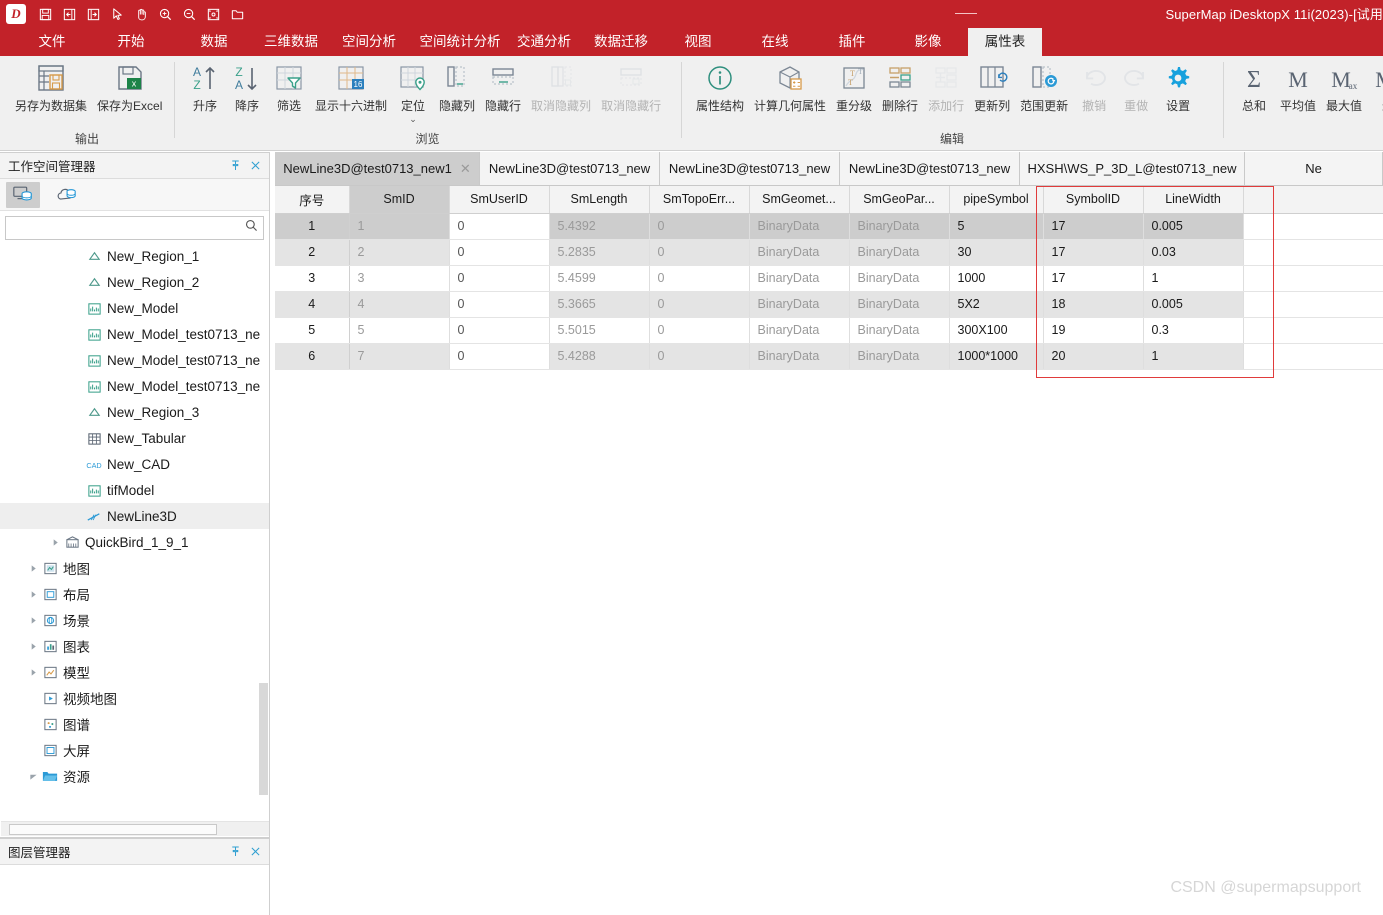 Image resolution: width=1383 pixels, height=915 pixels. Describe the element at coordinates (312, 252) in the screenshot. I see `cell-seq: 2` at that location.